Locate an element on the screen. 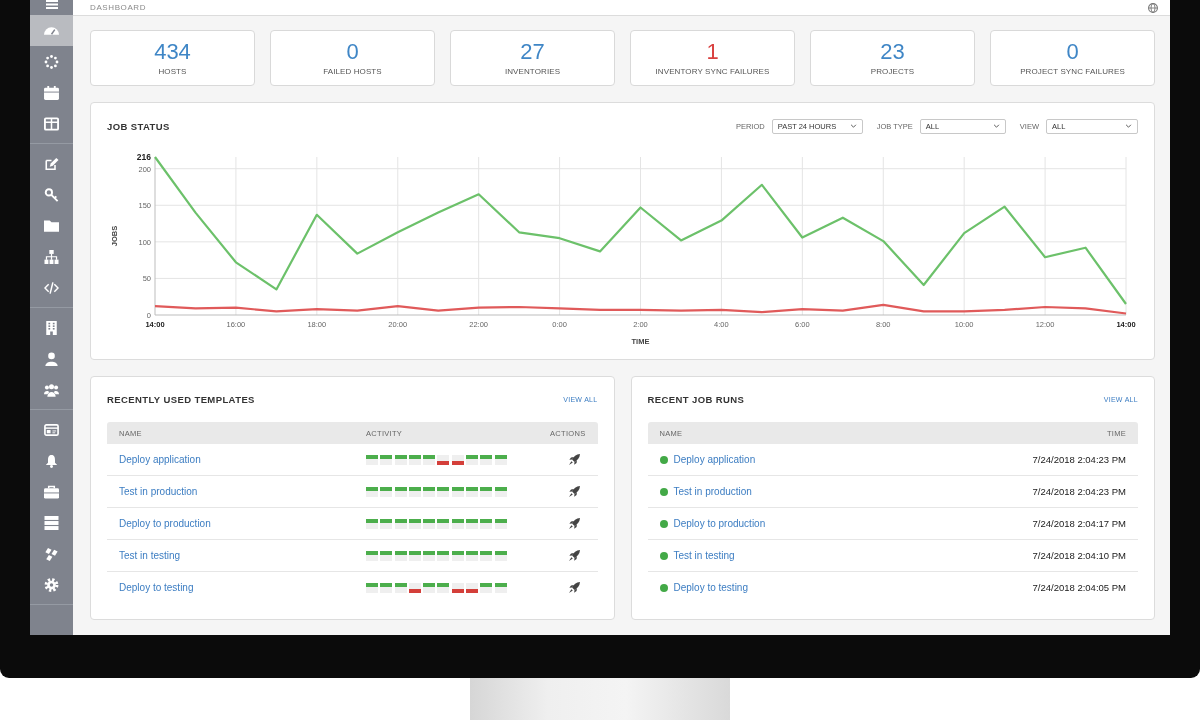 This screenshot has height=720, width=1200. stat-card: 434 HOSTS is located at coordinates (172, 58).